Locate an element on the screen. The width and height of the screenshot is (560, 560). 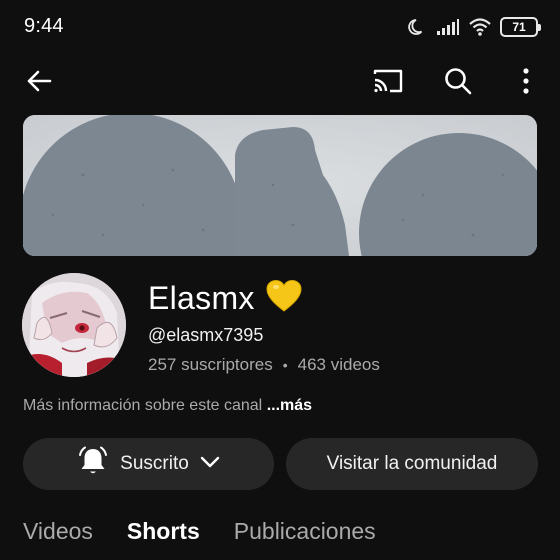
tab-publicaciones: Publicaciones is located at coordinates (305, 531).